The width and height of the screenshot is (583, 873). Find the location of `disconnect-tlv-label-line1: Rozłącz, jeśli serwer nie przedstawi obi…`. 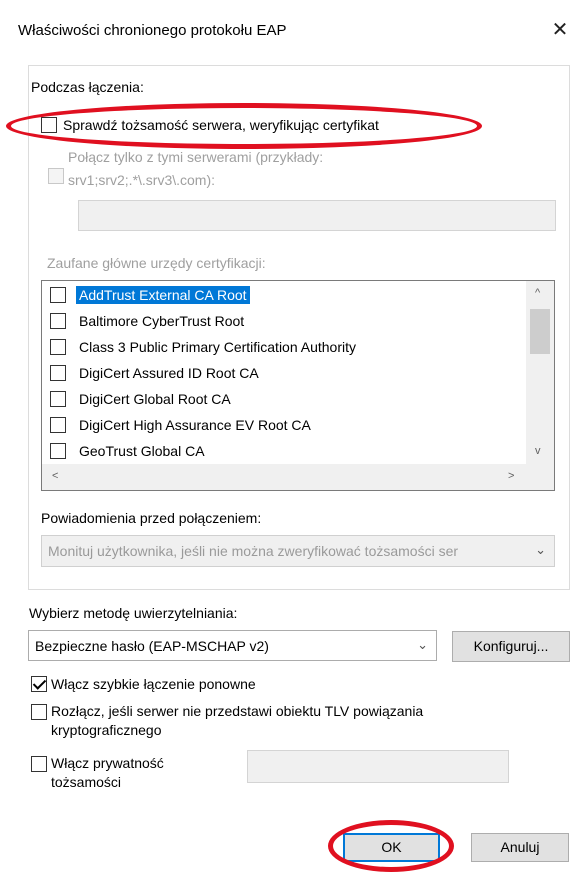

disconnect-tlv-label-line1: Rozłącz, jeśli serwer nie przedstawi obi… is located at coordinates (237, 711).